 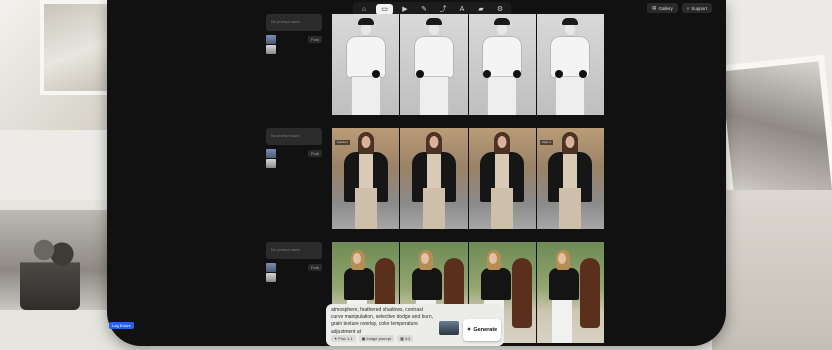 I want to click on log-errors-badge: Log Errors, so click(x=121, y=325).